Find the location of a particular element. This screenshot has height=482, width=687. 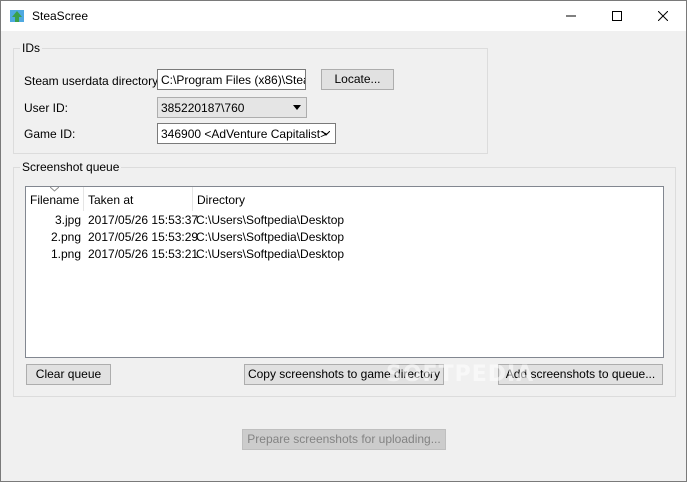

maximize-icon is located at coordinates (617, 16).